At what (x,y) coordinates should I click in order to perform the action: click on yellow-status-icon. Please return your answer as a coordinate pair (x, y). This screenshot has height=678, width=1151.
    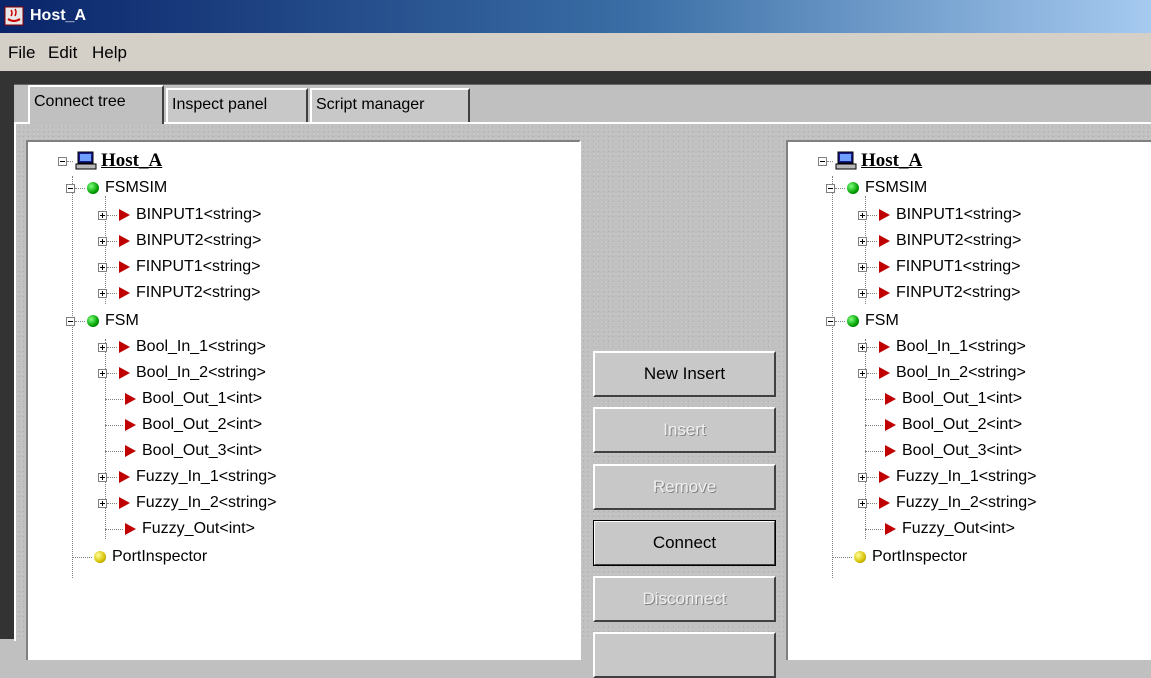
    Looking at the image, I should click on (100, 557).